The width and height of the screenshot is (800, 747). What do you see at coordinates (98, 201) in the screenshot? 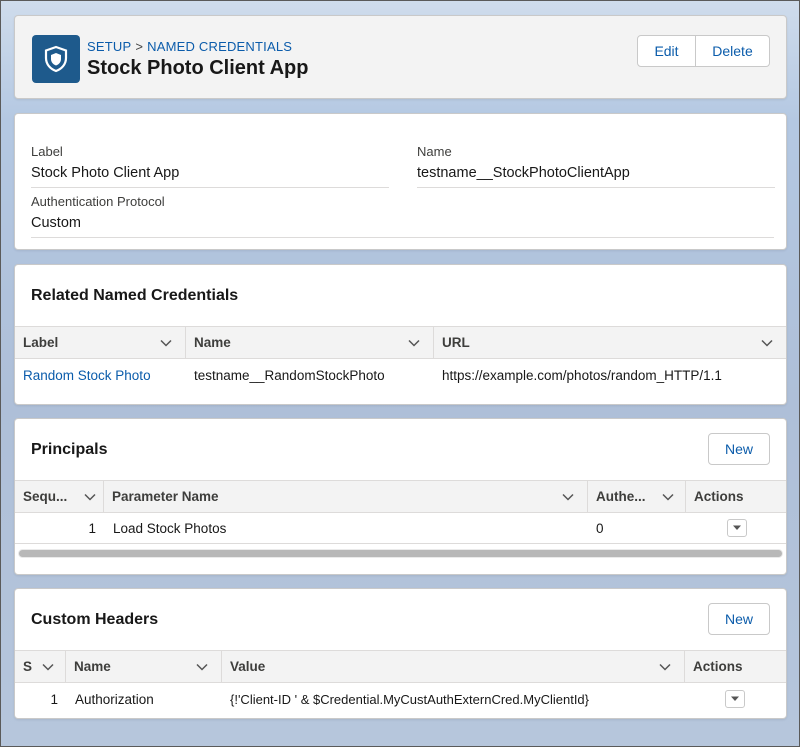
I see `auth-protocol-label: Authentication Protocol` at bounding box center [98, 201].